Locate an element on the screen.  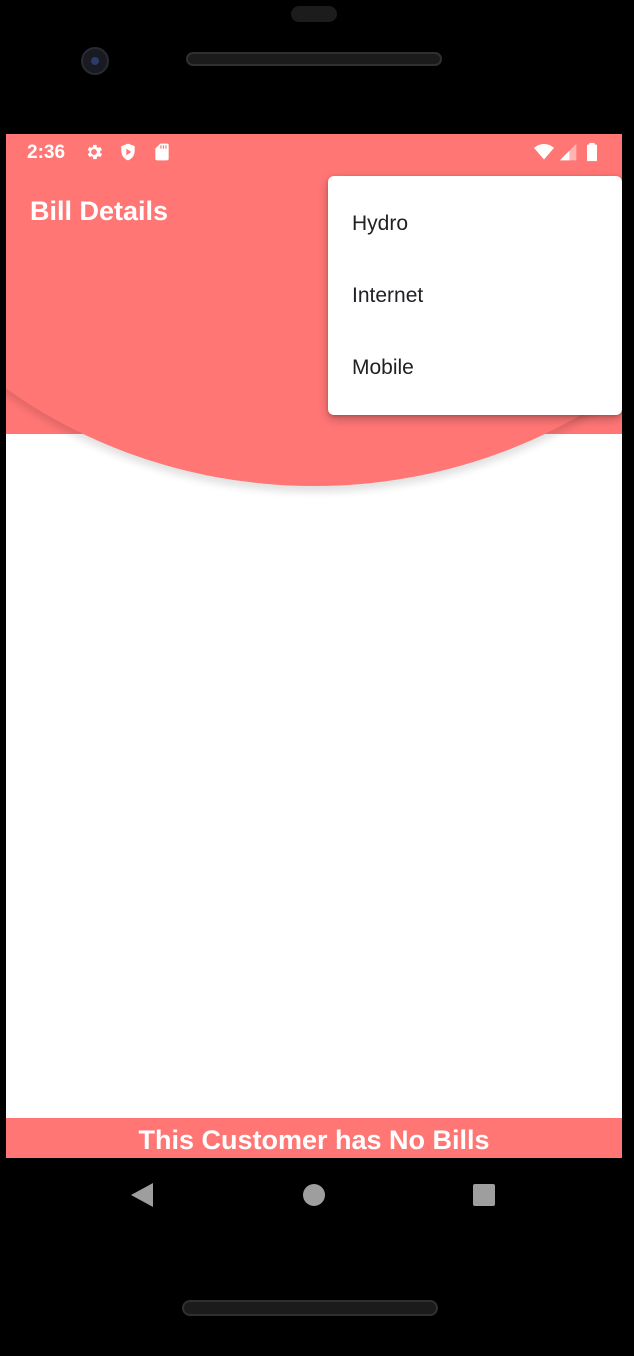
no-bills-banner: This Customer has No Bills is located at coordinates (314, 1138).